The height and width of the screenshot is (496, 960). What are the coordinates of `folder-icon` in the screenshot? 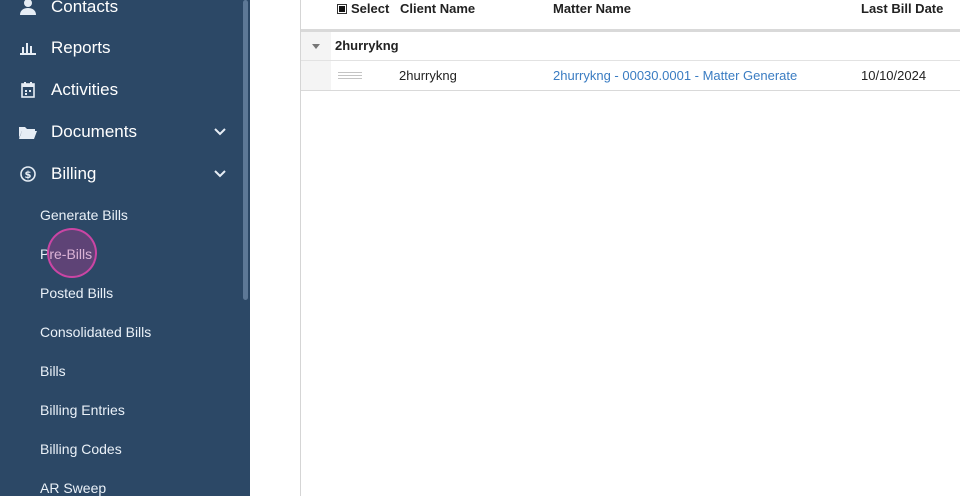 It's located at (28, 132).